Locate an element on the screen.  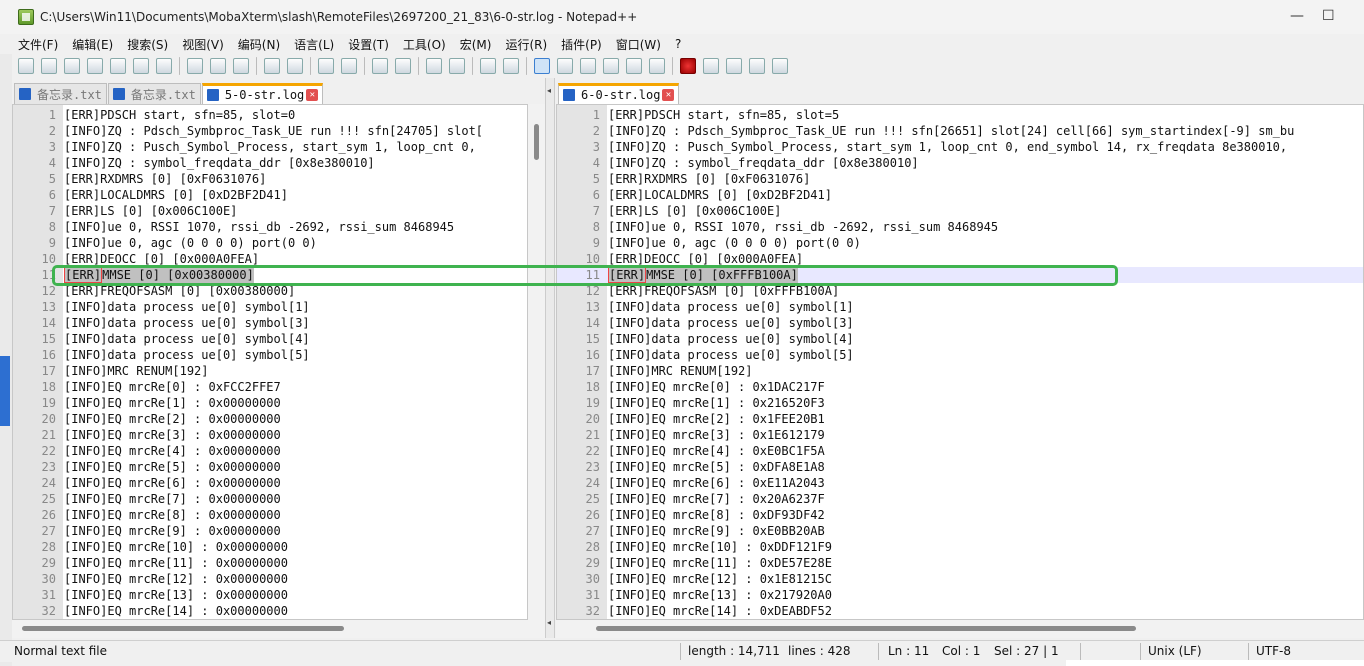
right-hscroll-thumb is located at coordinates (866, 628).